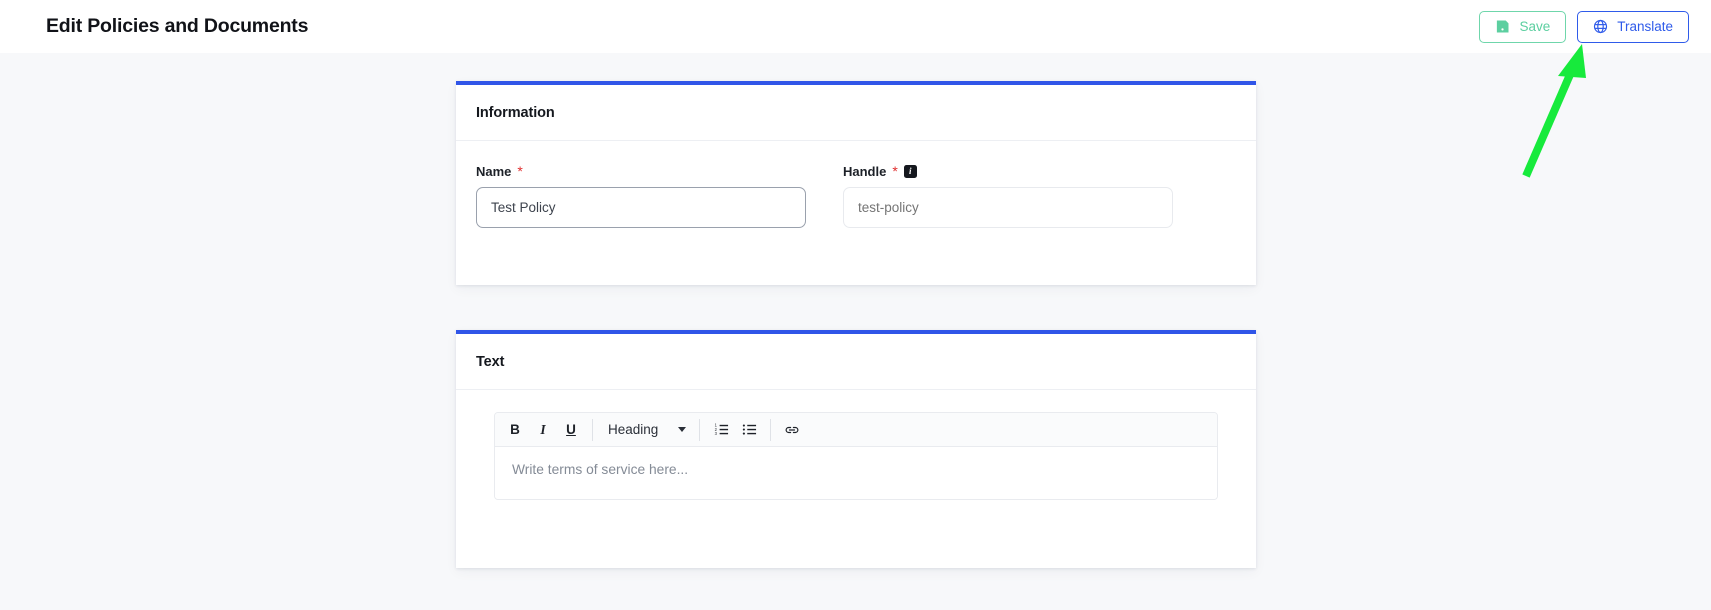 This screenshot has width=1711, height=610. I want to click on translate-button: Translate, so click(1633, 26).